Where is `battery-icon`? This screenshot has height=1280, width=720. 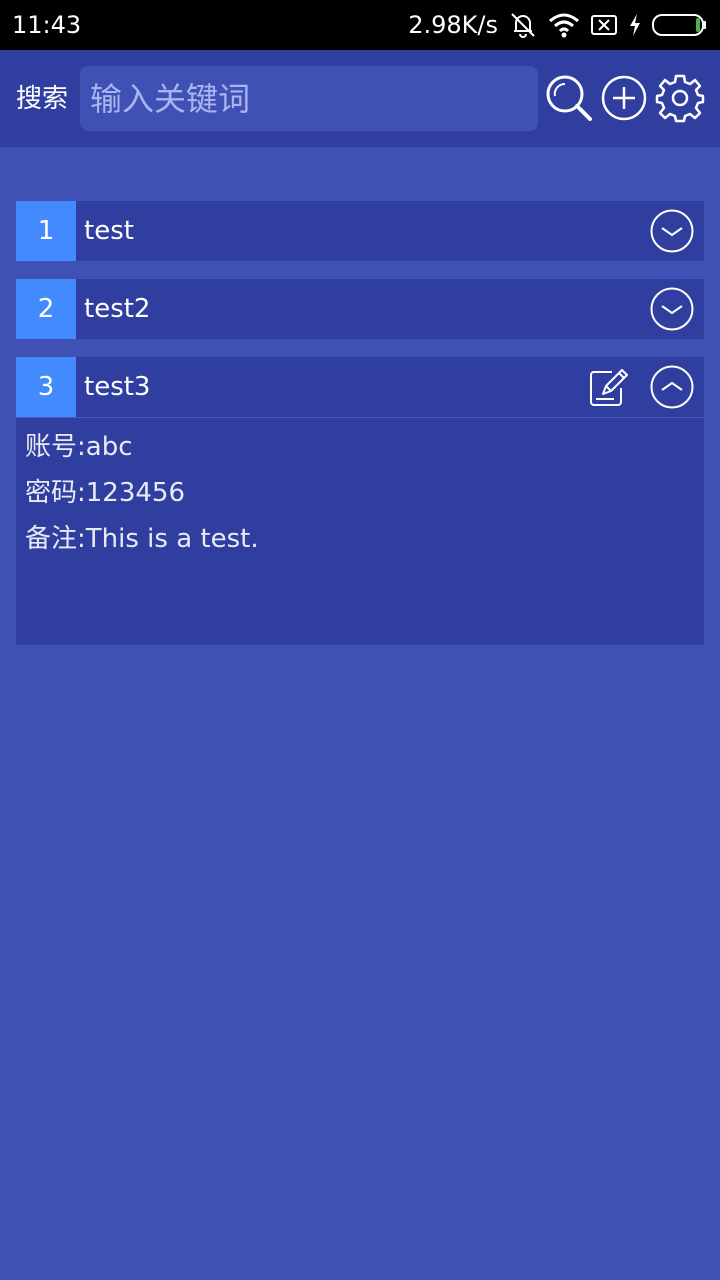
battery-icon is located at coordinates (680, 25).